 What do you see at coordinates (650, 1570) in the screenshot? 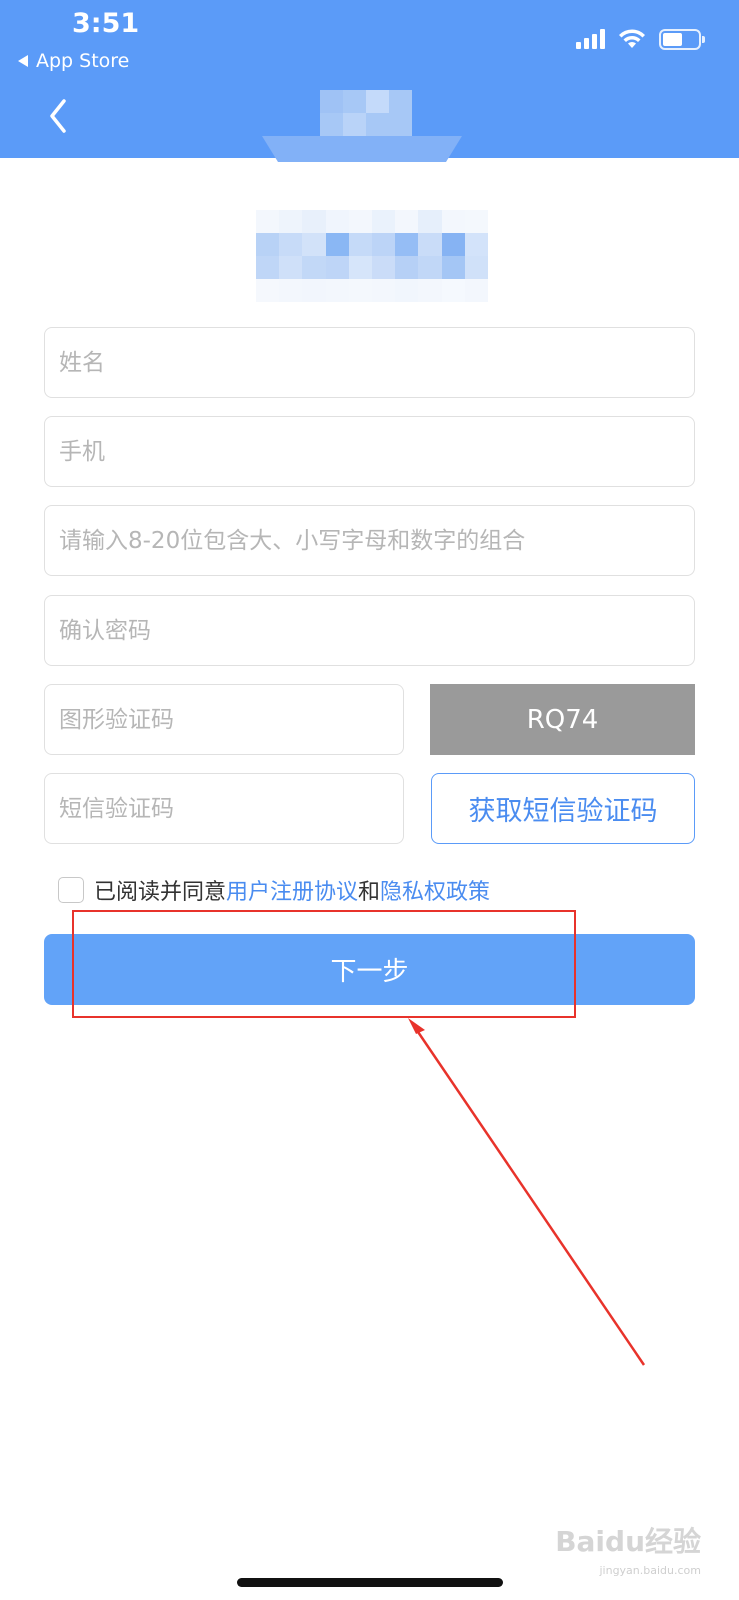
I see `baidu-watermark-url: jingyan.baidu.com` at bounding box center [650, 1570].